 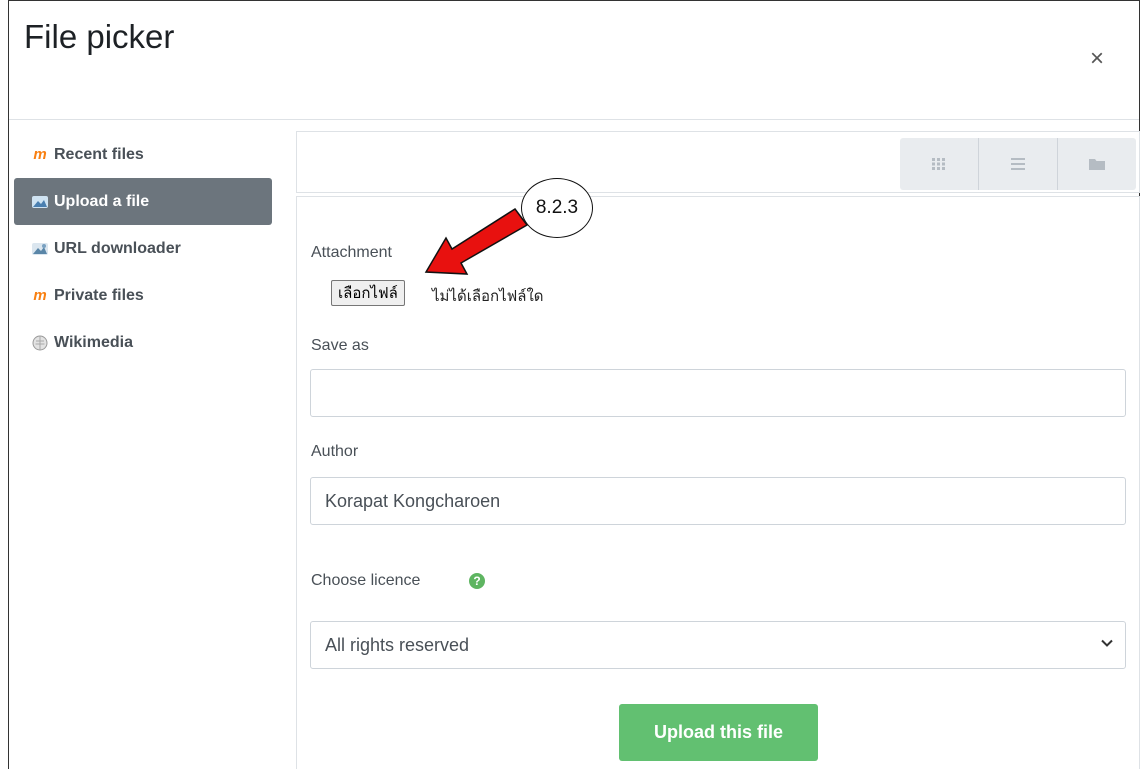 What do you see at coordinates (477, 581) in the screenshot?
I see `help-icon: ?` at bounding box center [477, 581].